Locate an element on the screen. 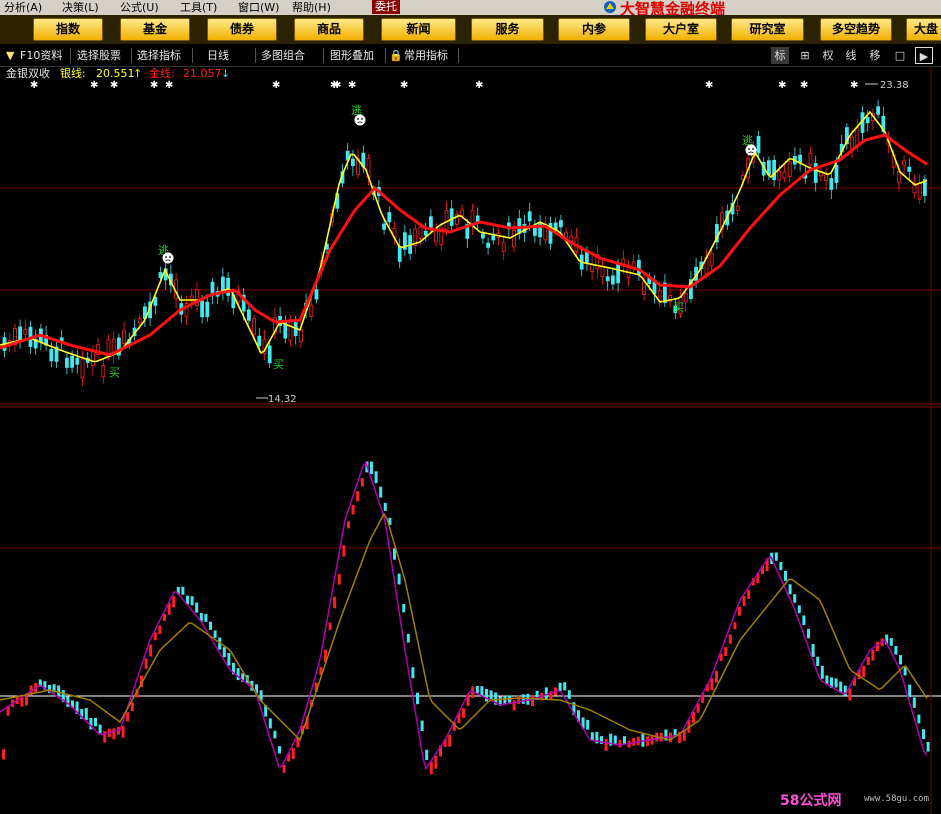 This screenshot has width=941, height=814. silver-label: 银线: is located at coordinates (73, 73).